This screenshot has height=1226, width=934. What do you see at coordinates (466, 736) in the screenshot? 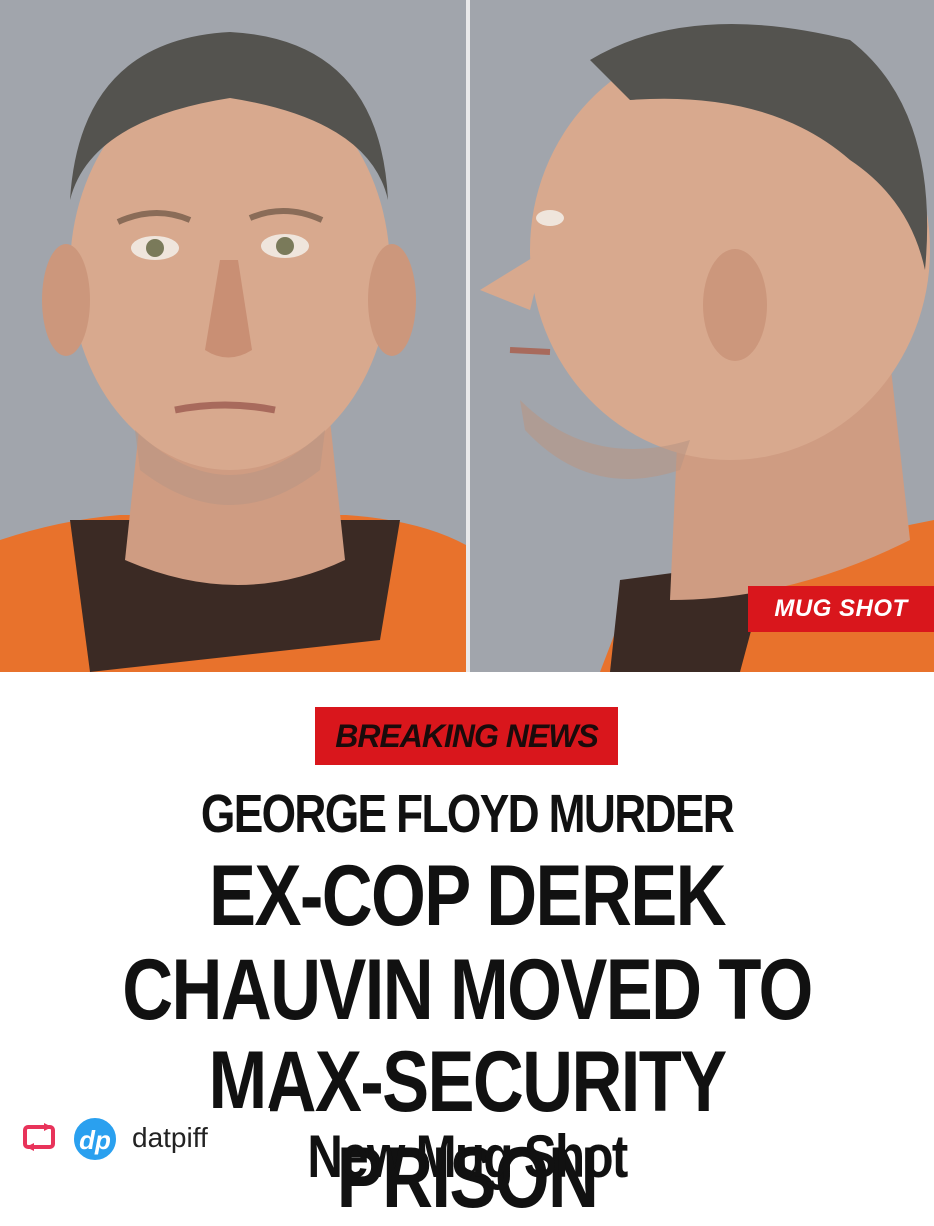
I see `breaking-news-banner: BREAKING NEWS` at bounding box center [466, 736].